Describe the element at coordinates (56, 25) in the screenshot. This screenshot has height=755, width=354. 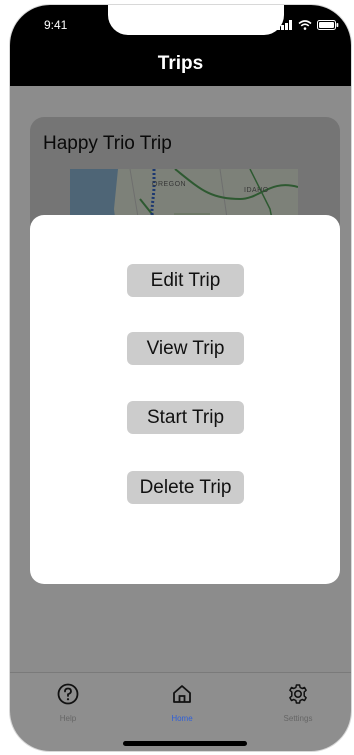
I see `status-time: 9:41` at that location.